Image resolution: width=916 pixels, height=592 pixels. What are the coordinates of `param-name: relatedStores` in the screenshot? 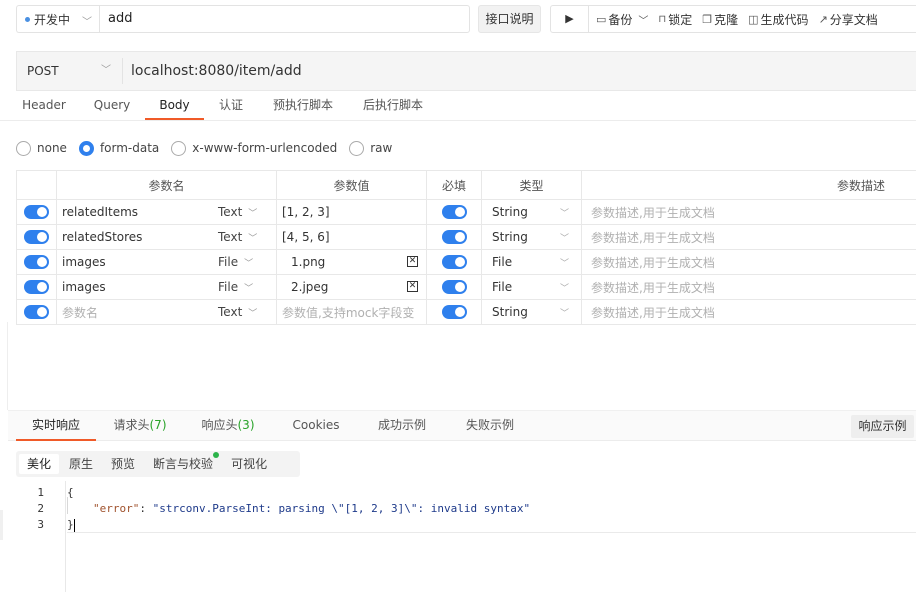 It's located at (102, 237).